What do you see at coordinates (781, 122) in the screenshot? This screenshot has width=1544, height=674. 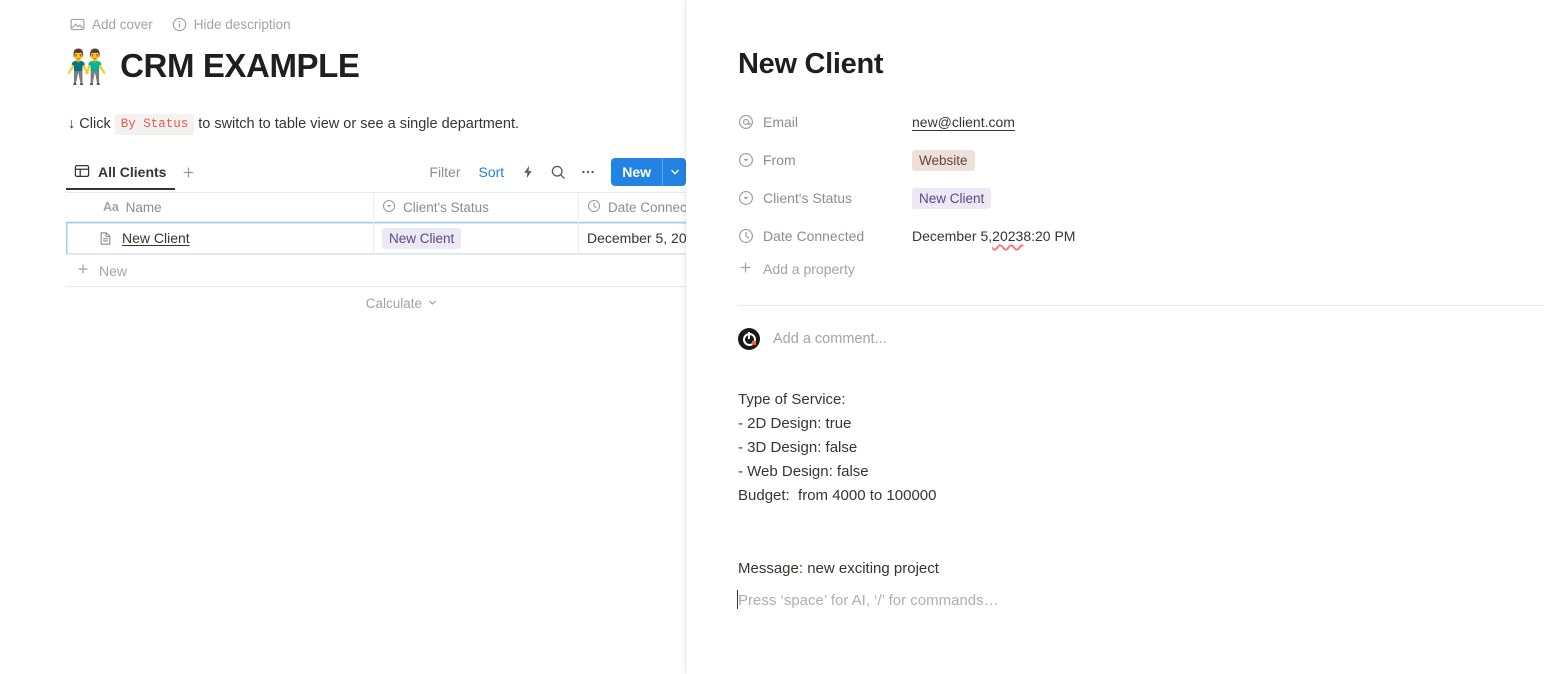 I see `property-email-label: Email` at bounding box center [781, 122].